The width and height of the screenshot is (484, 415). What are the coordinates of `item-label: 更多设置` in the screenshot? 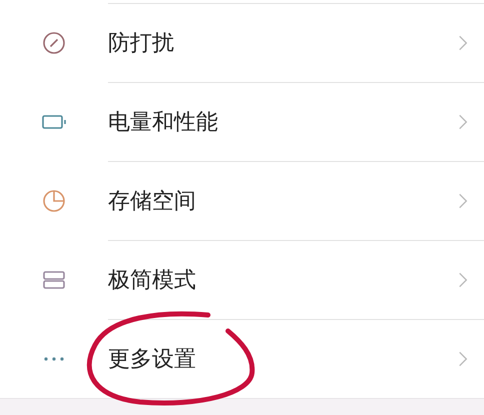 It's located at (152, 360).